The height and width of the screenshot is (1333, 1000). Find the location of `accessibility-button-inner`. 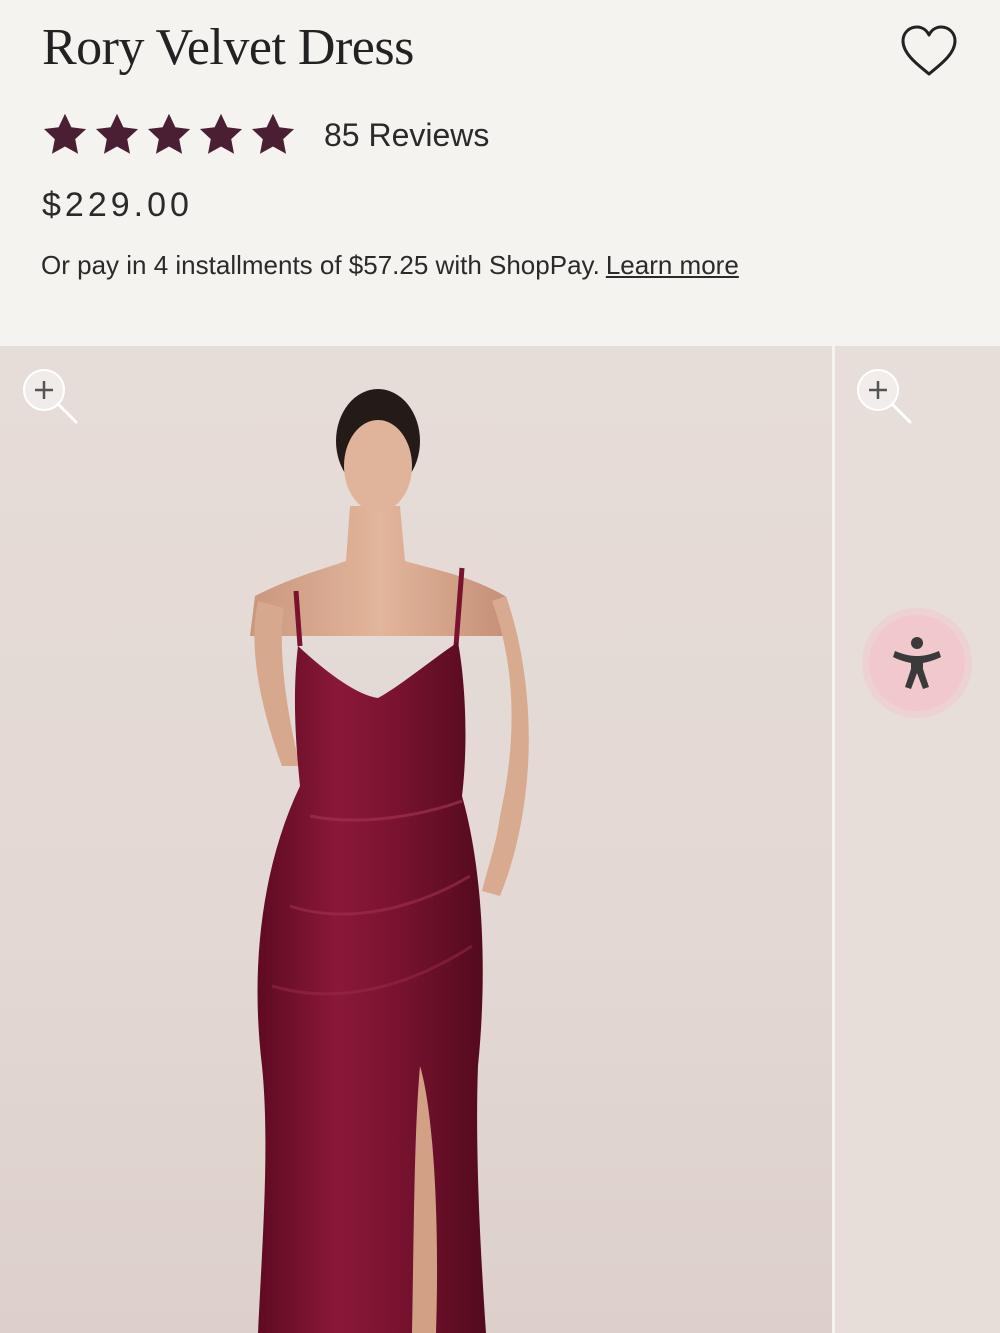

accessibility-button-inner is located at coordinates (917, 663).